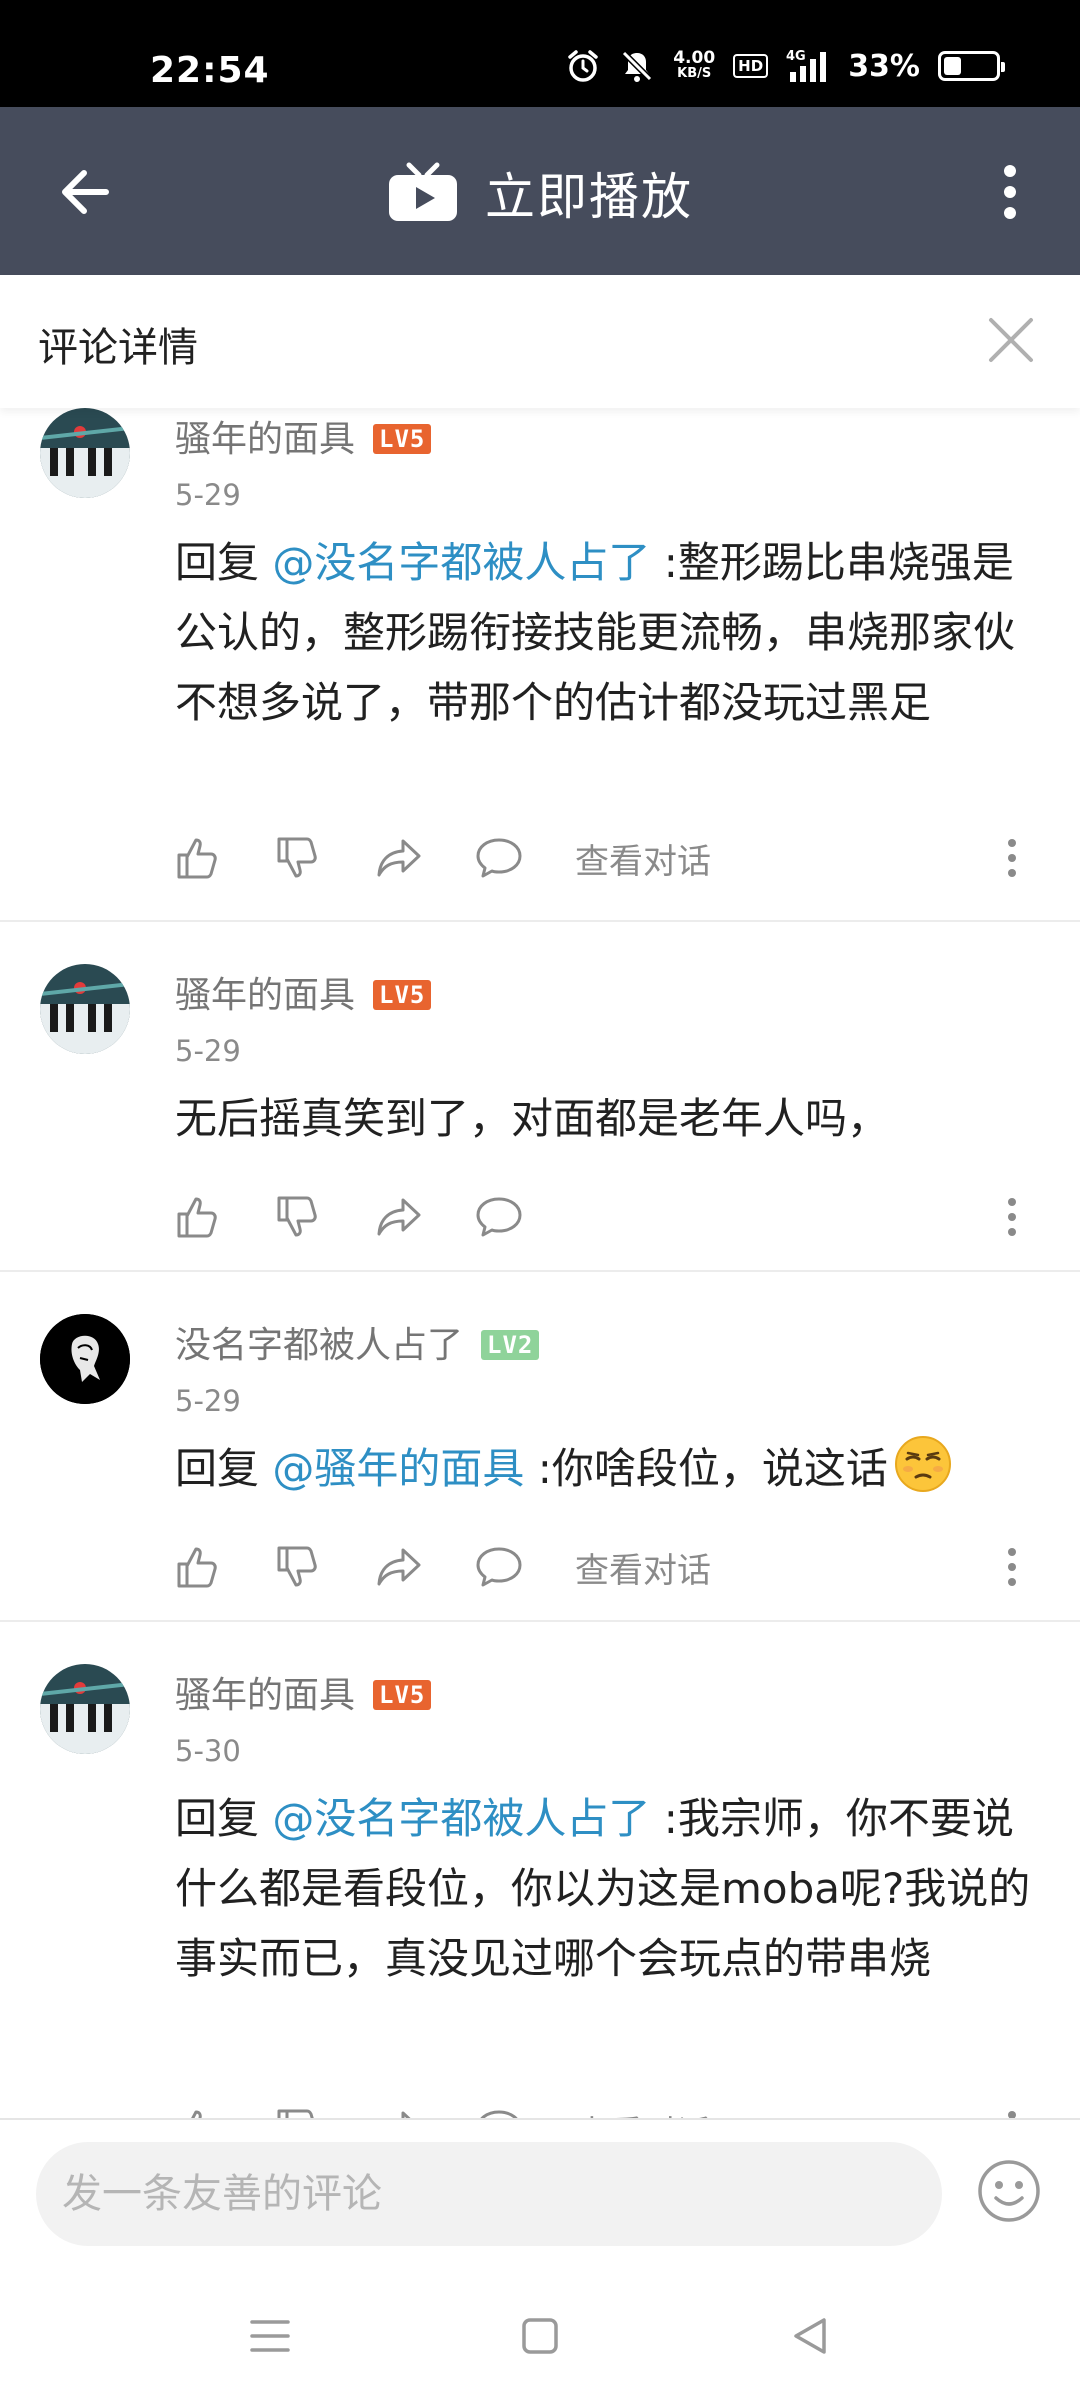 This screenshot has width=1080, height=2400. I want to click on square-home-icon, so click(540, 2336).